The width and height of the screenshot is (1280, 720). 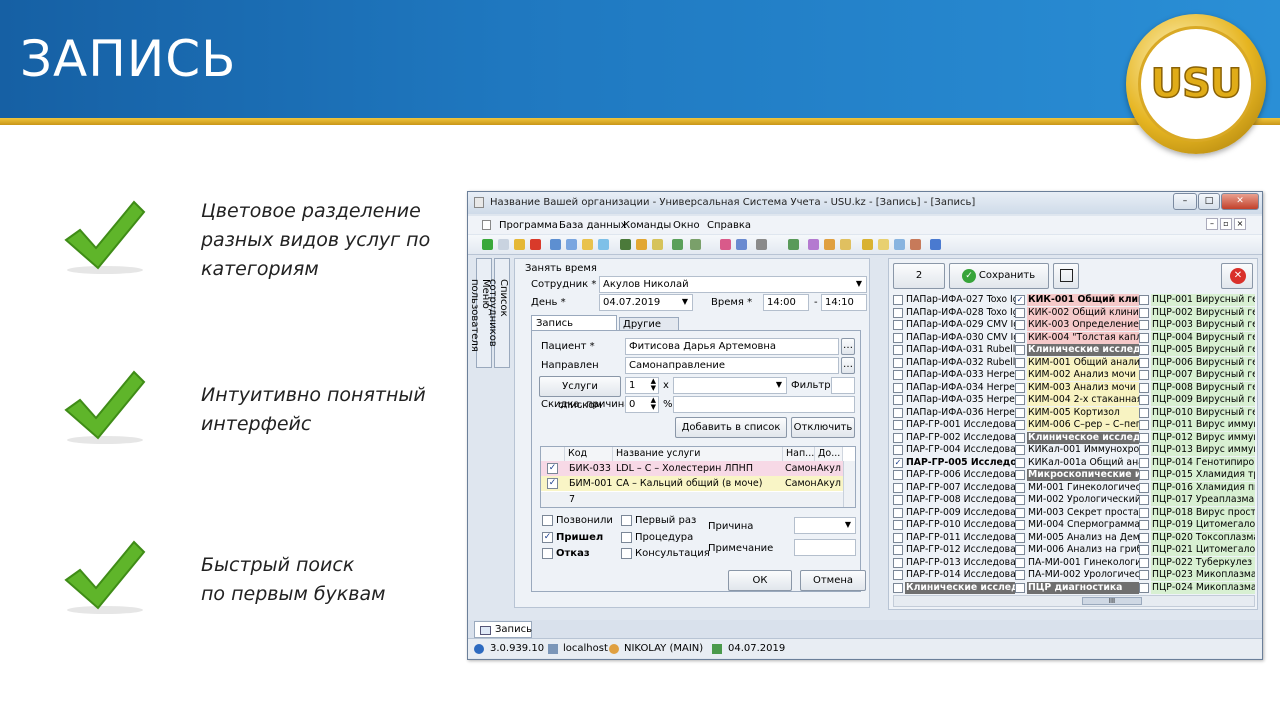 What do you see at coordinates (1077, 475) in the screenshot?
I see `category-header: Микроскопические и` at bounding box center [1077, 475].